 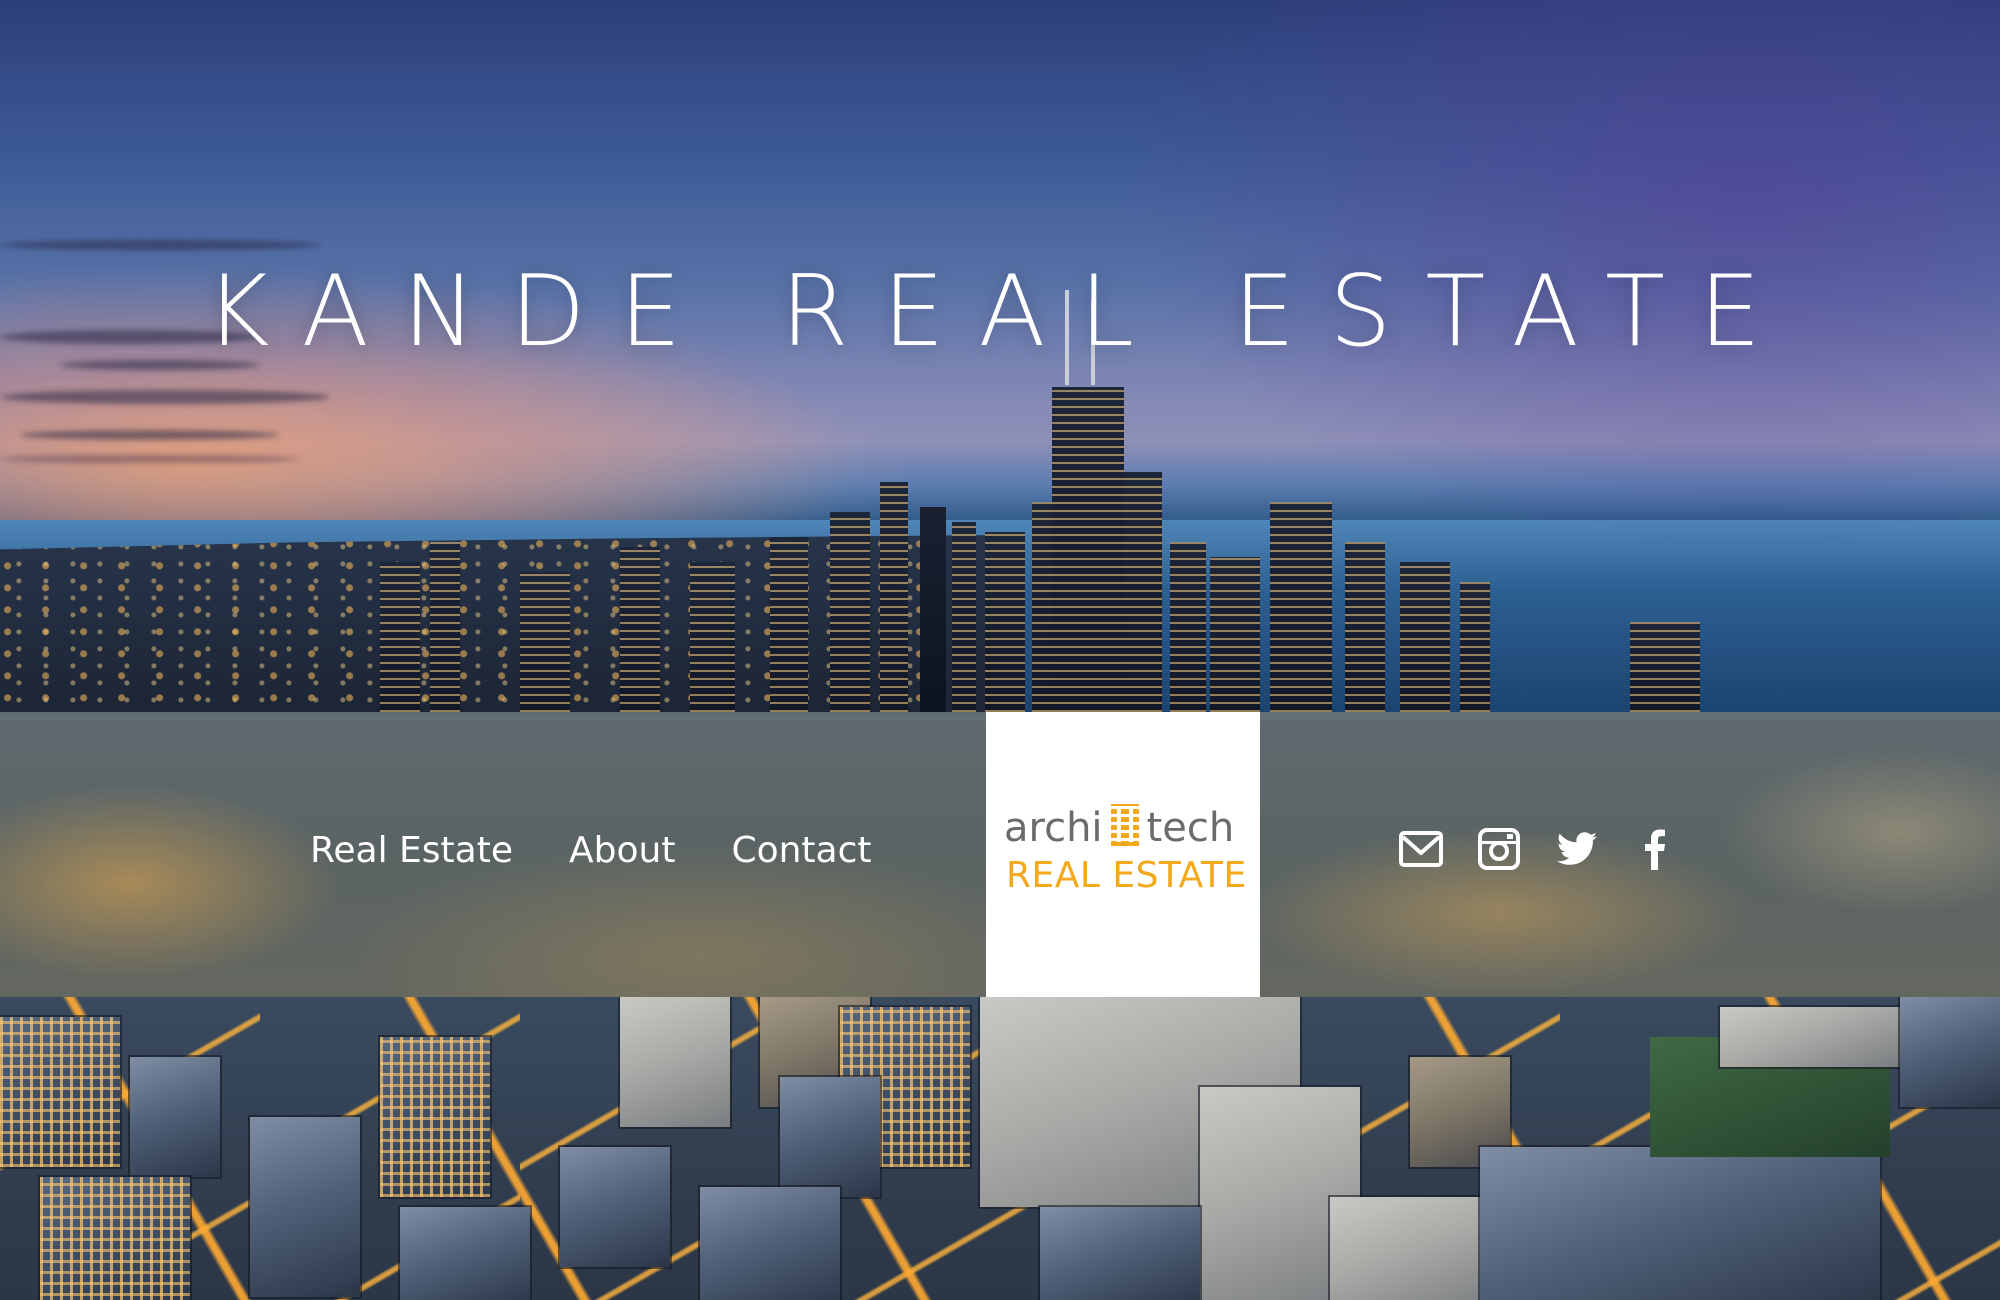 I want to click on social-links, so click(x=1538, y=849).